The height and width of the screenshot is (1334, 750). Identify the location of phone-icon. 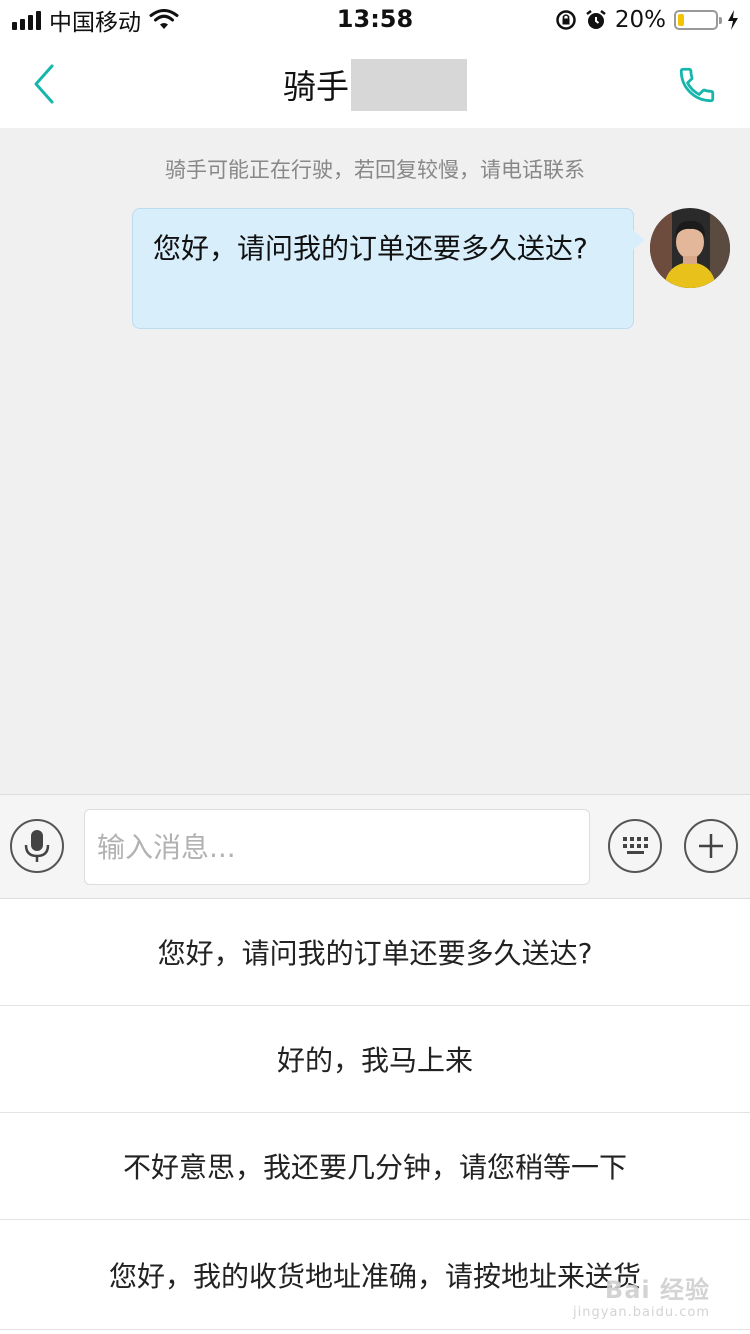
(697, 85).